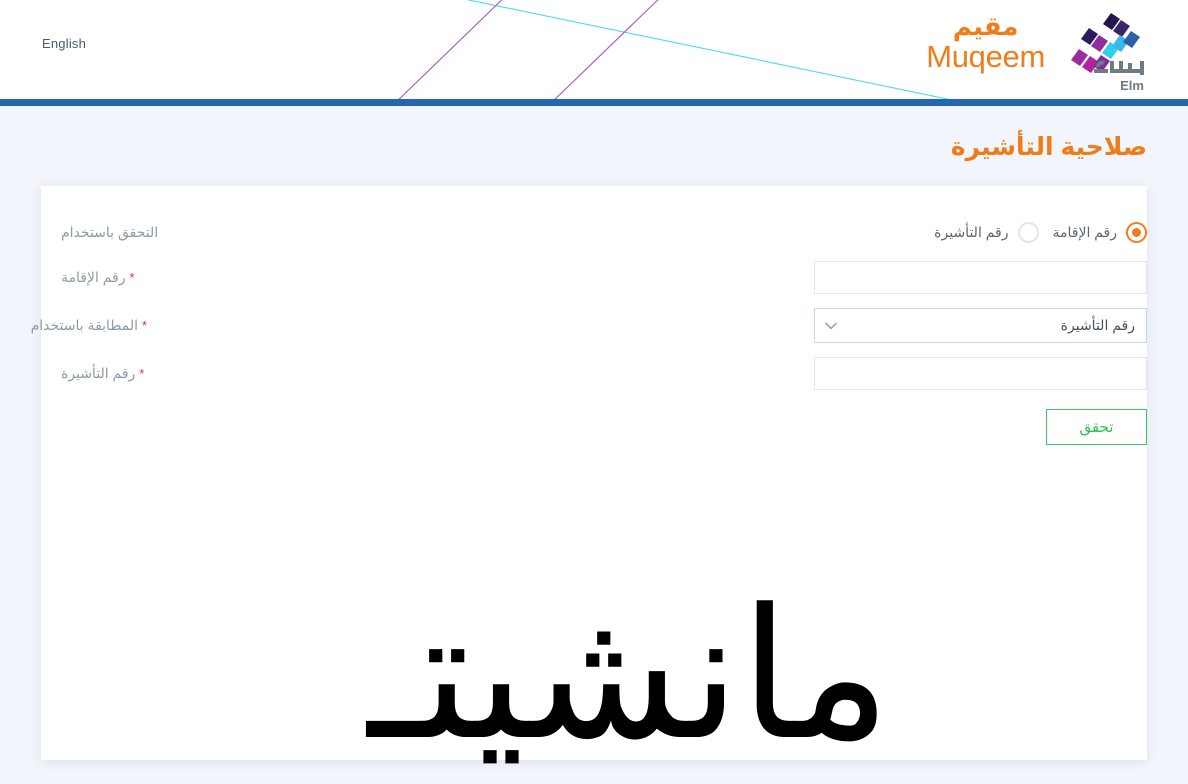  I want to click on verify-button: تحقق, so click(1096, 427).